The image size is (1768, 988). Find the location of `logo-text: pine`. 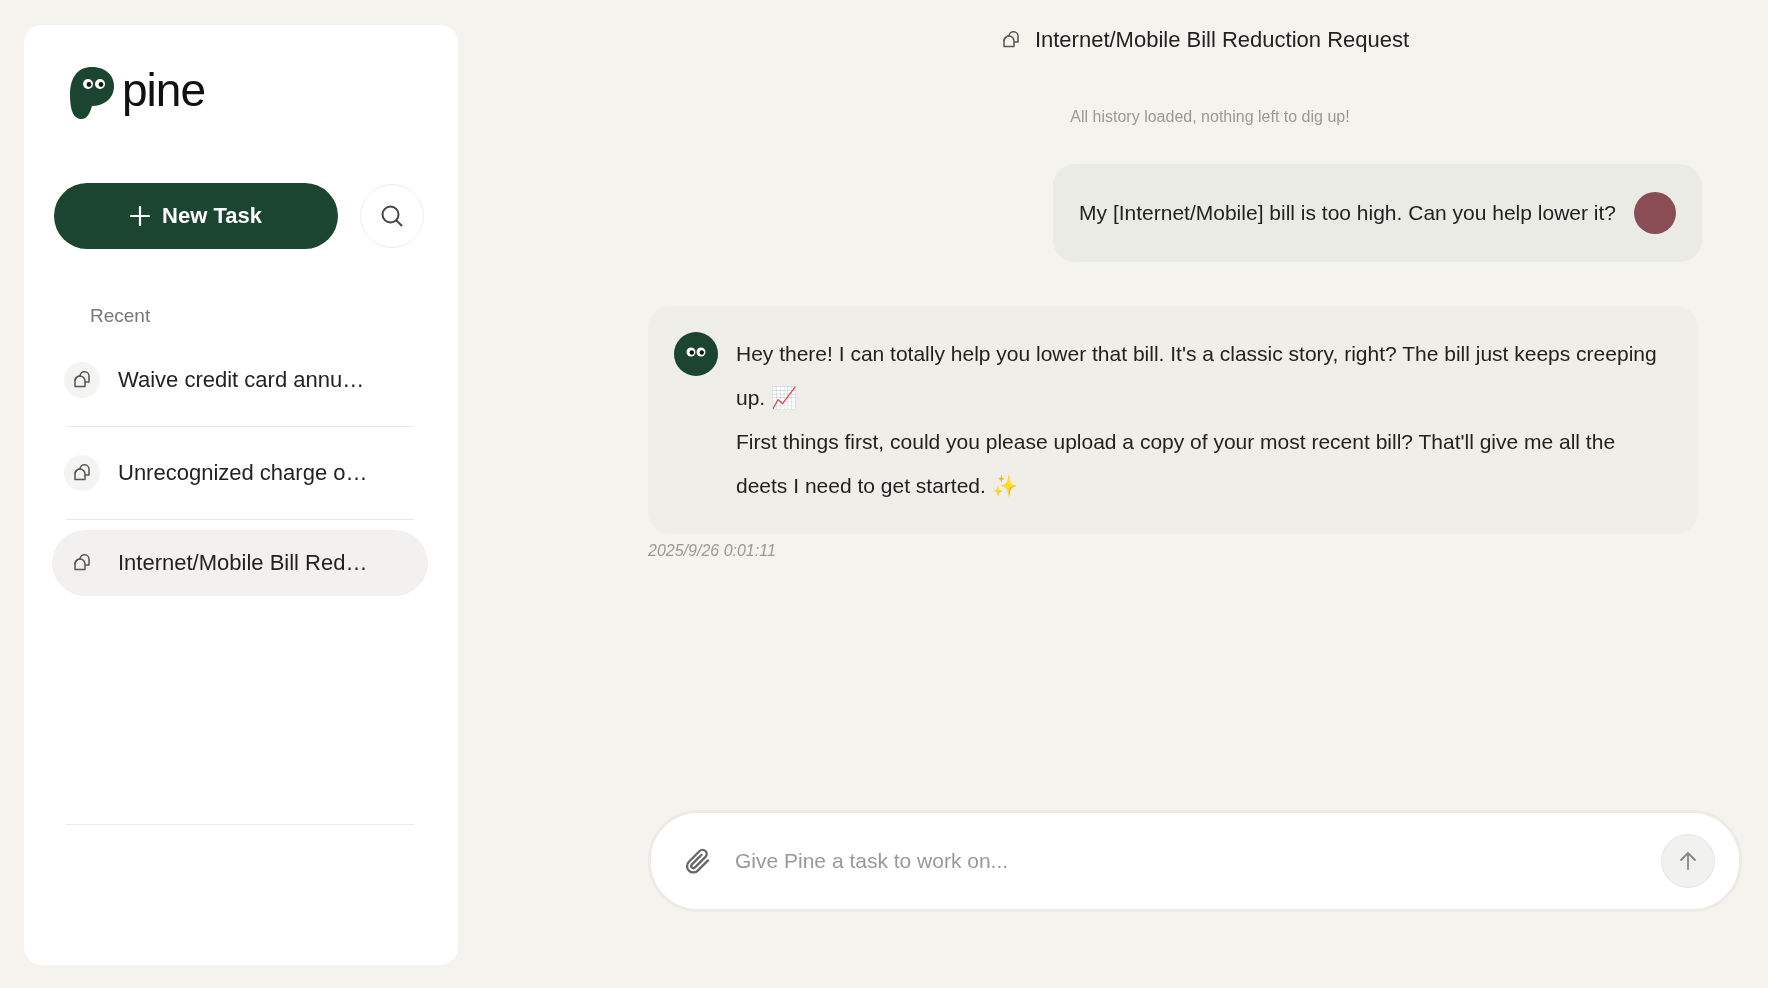

logo-text: pine is located at coordinates (163, 92).